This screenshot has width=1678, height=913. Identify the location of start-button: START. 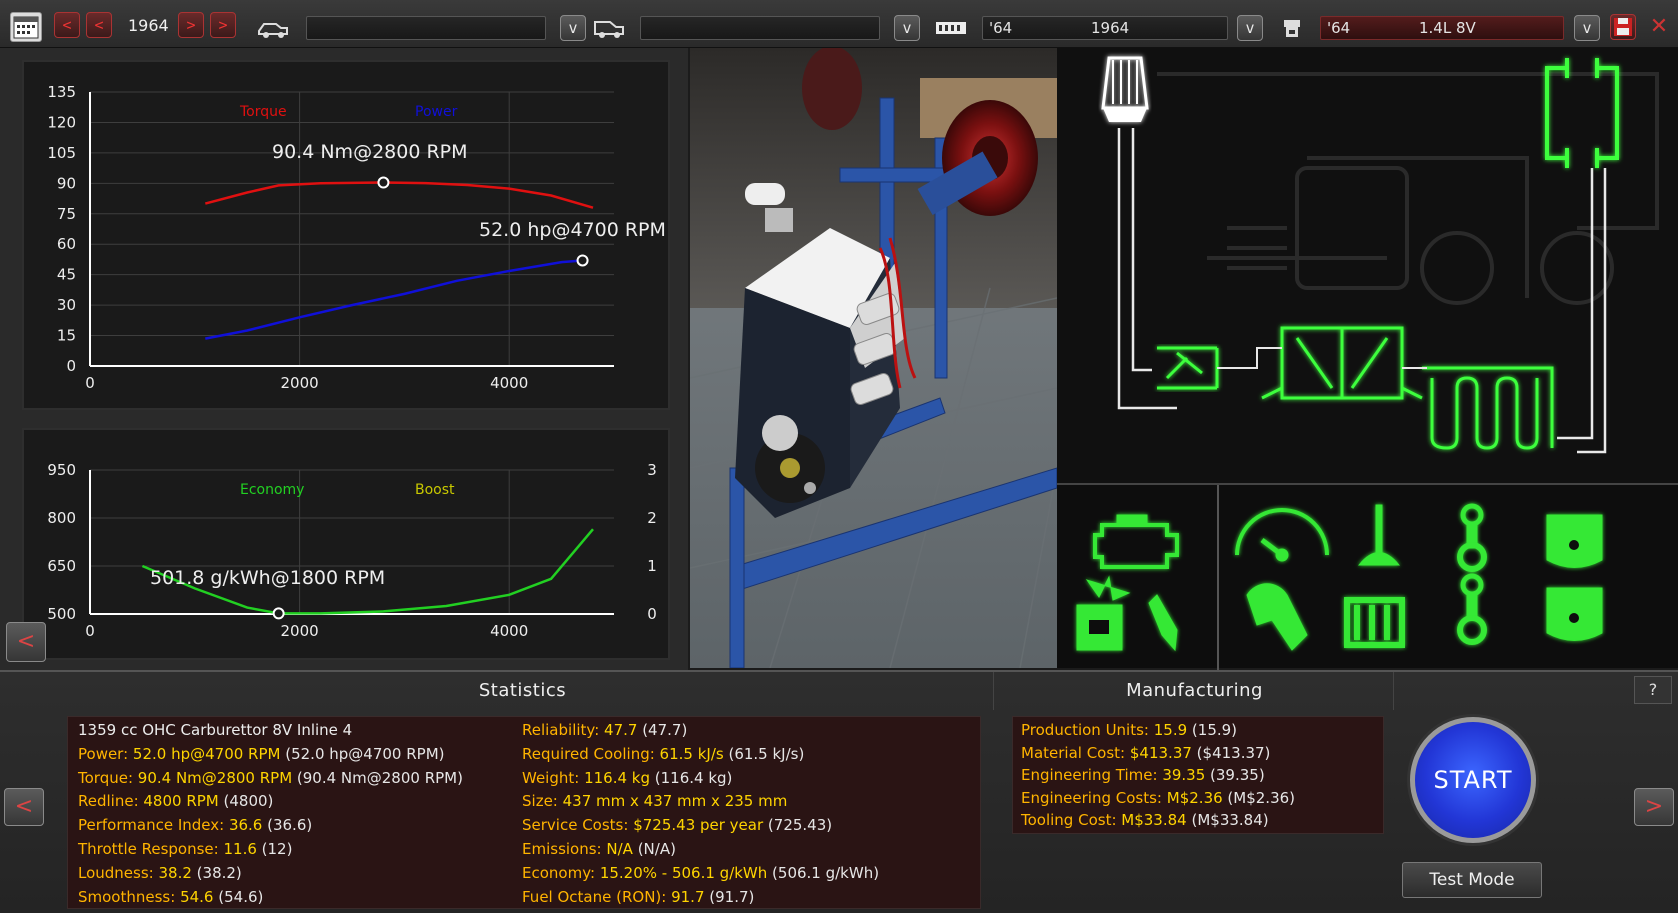
(1473, 780).